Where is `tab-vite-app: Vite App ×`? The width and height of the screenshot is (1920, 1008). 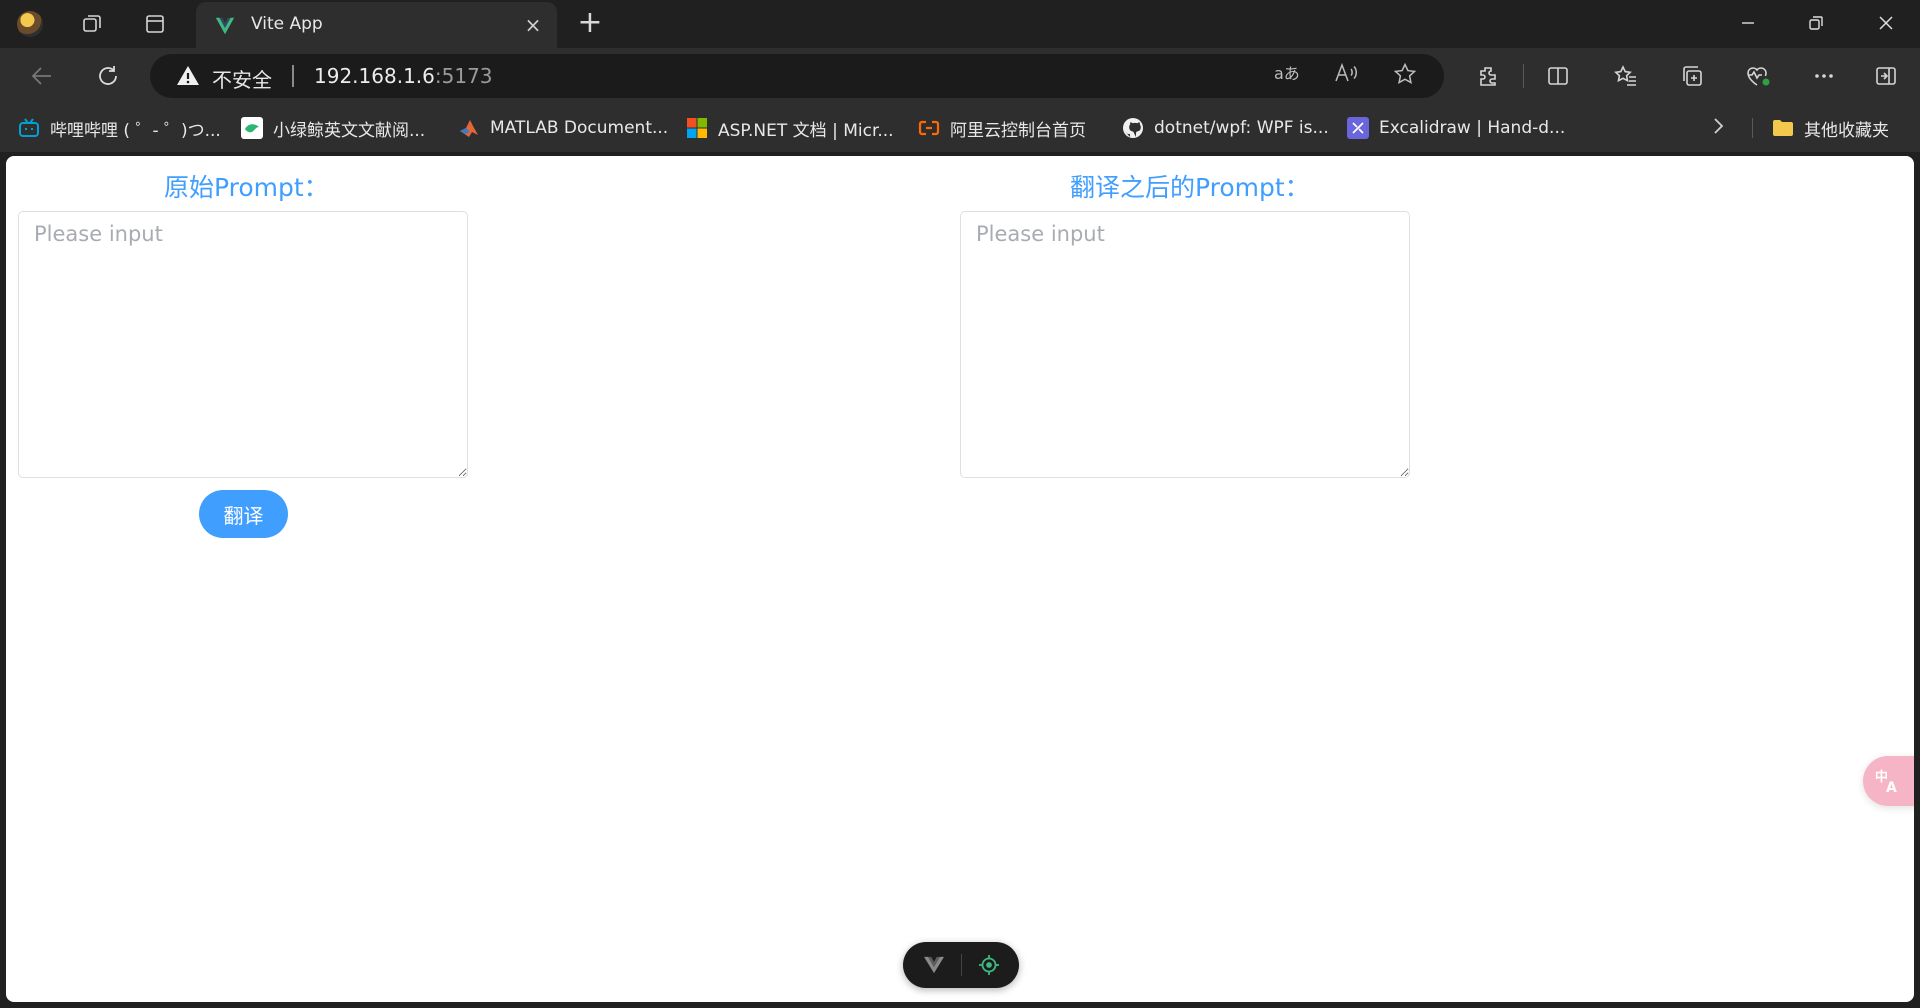 tab-vite-app: Vite App × is located at coordinates (376, 25).